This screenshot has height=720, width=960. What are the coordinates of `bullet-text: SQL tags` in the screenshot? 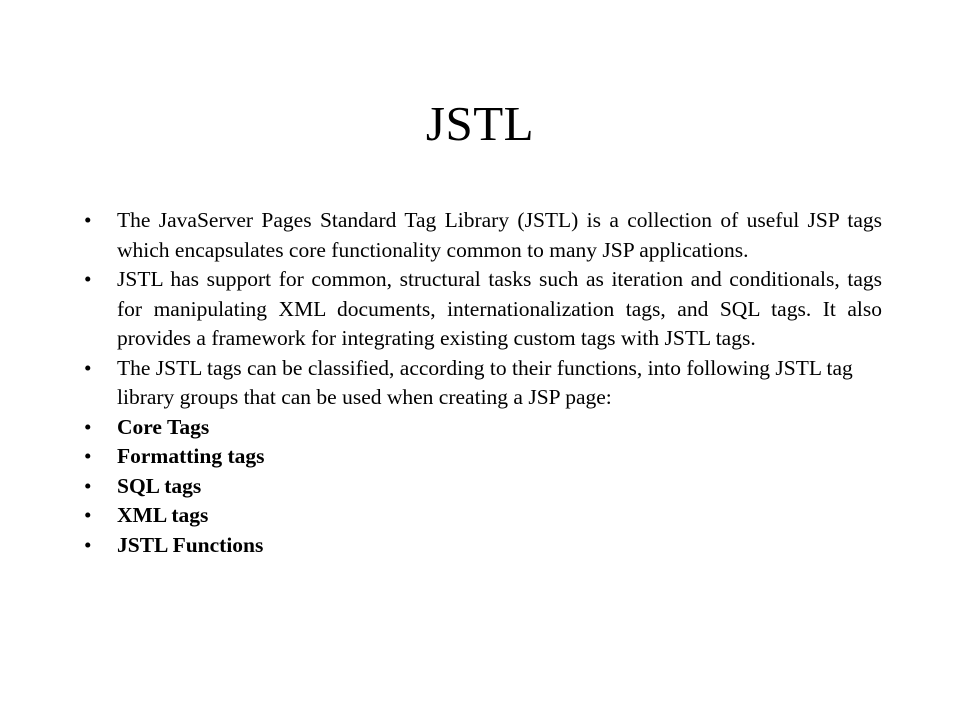 It's located at (159, 485).